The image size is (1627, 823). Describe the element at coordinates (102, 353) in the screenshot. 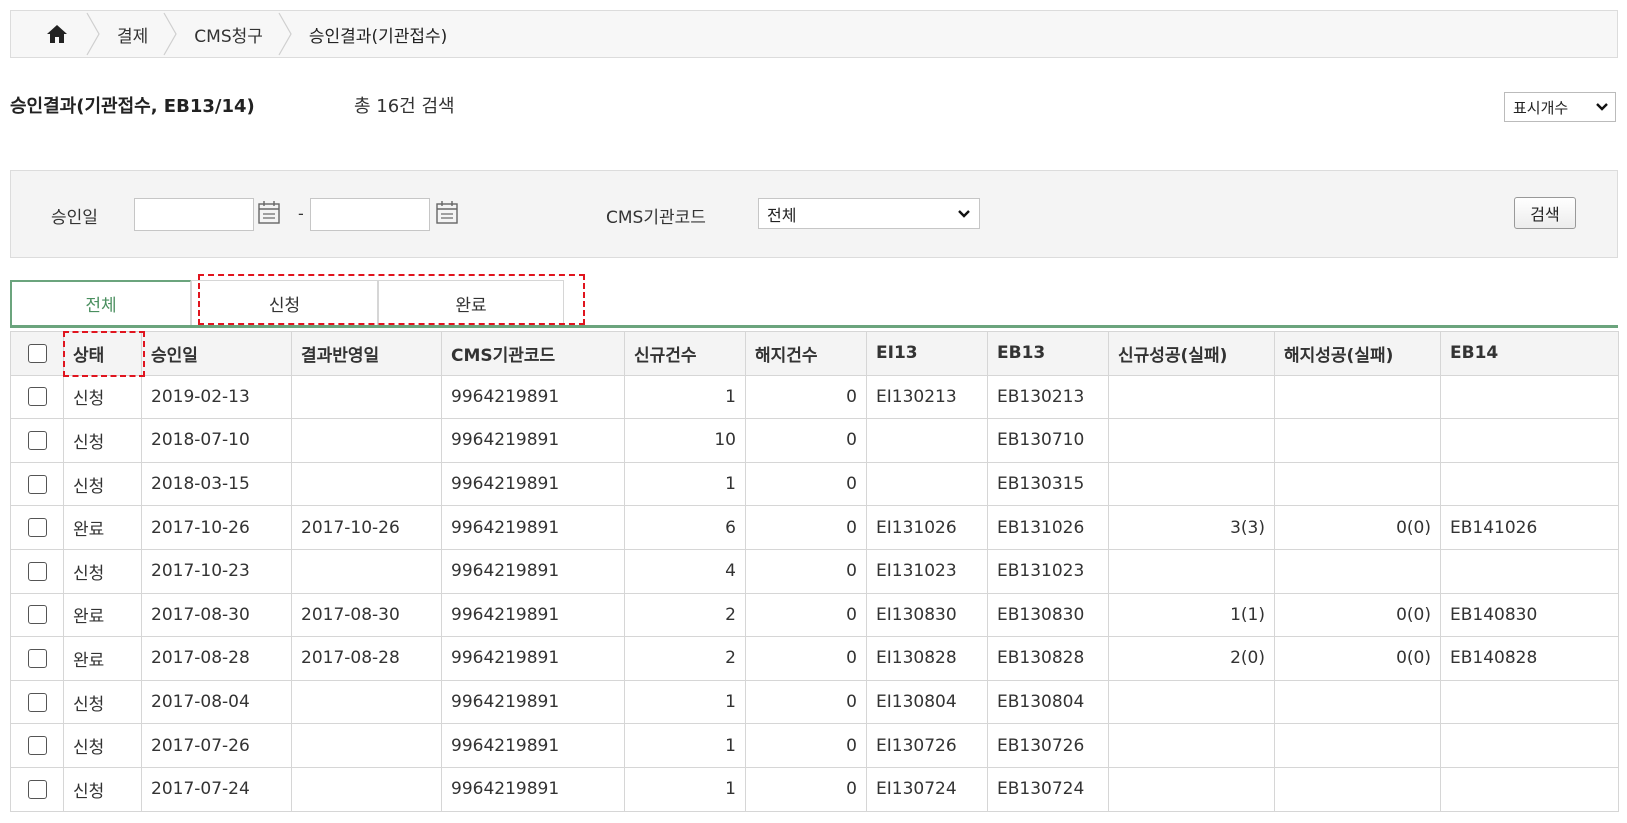

I see `column-header-status: 상태` at that location.